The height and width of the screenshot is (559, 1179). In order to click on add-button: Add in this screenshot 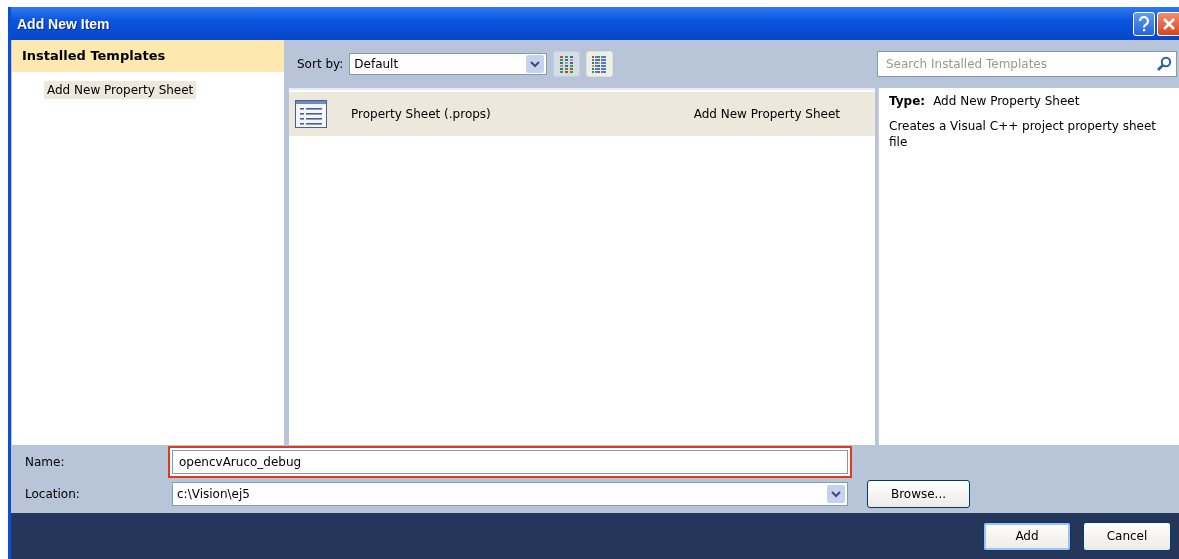, I will do `click(1027, 536)`.